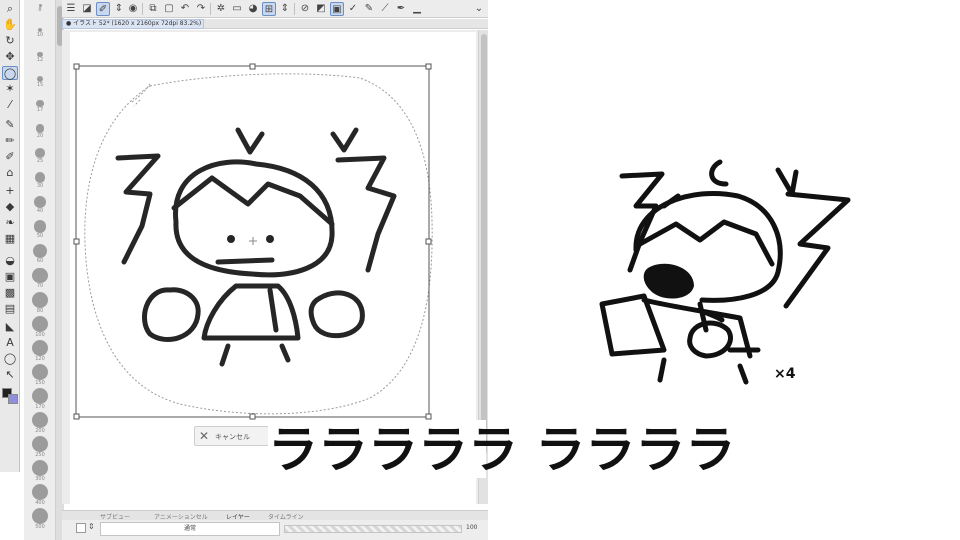  Describe the element at coordinates (502, 450) in the screenshot. I see `caption-text: ラララララ ララララ` at that location.